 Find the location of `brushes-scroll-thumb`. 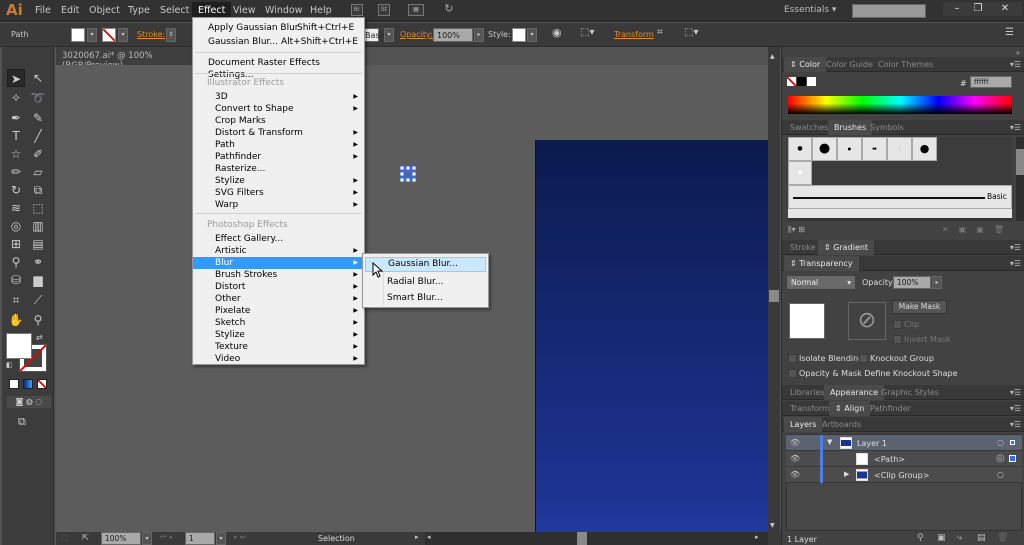

brushes-scroll-thumb is located at coordinates (1020, 162).